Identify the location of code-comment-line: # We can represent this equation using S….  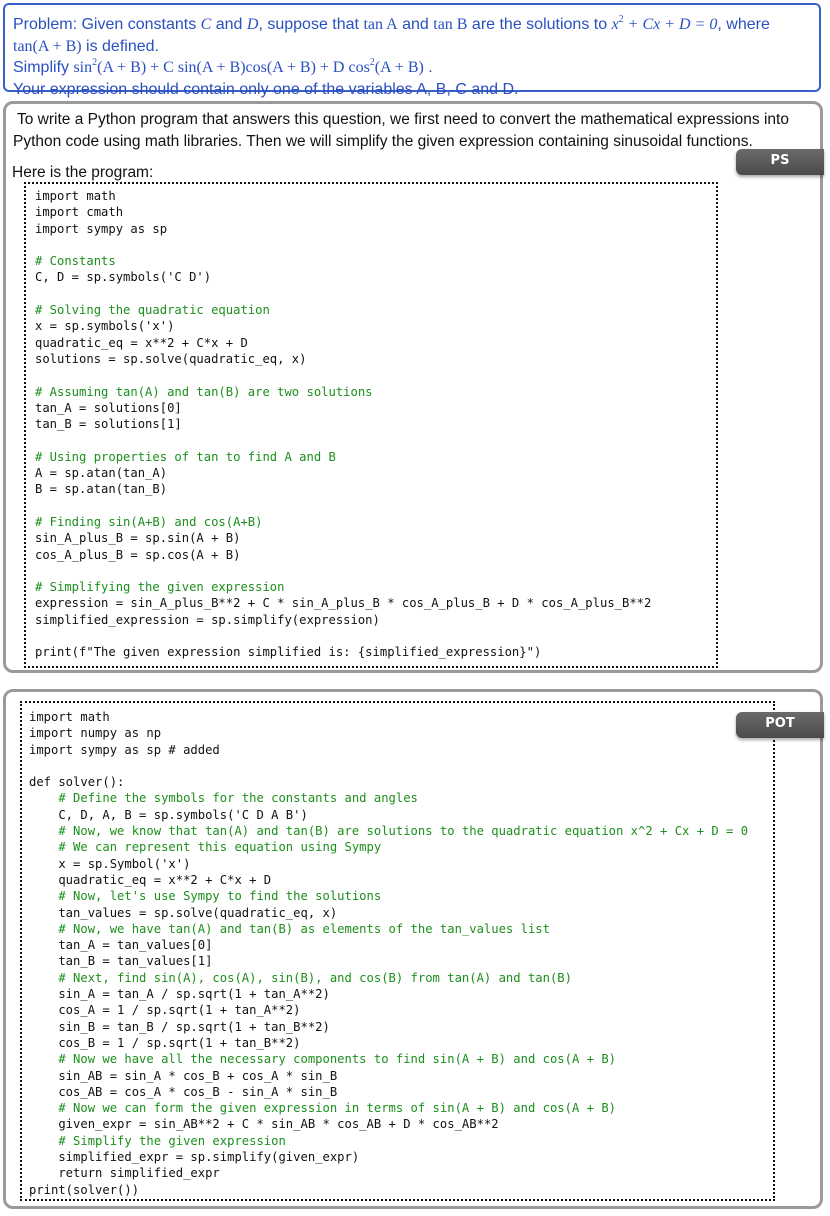
(205, 847).